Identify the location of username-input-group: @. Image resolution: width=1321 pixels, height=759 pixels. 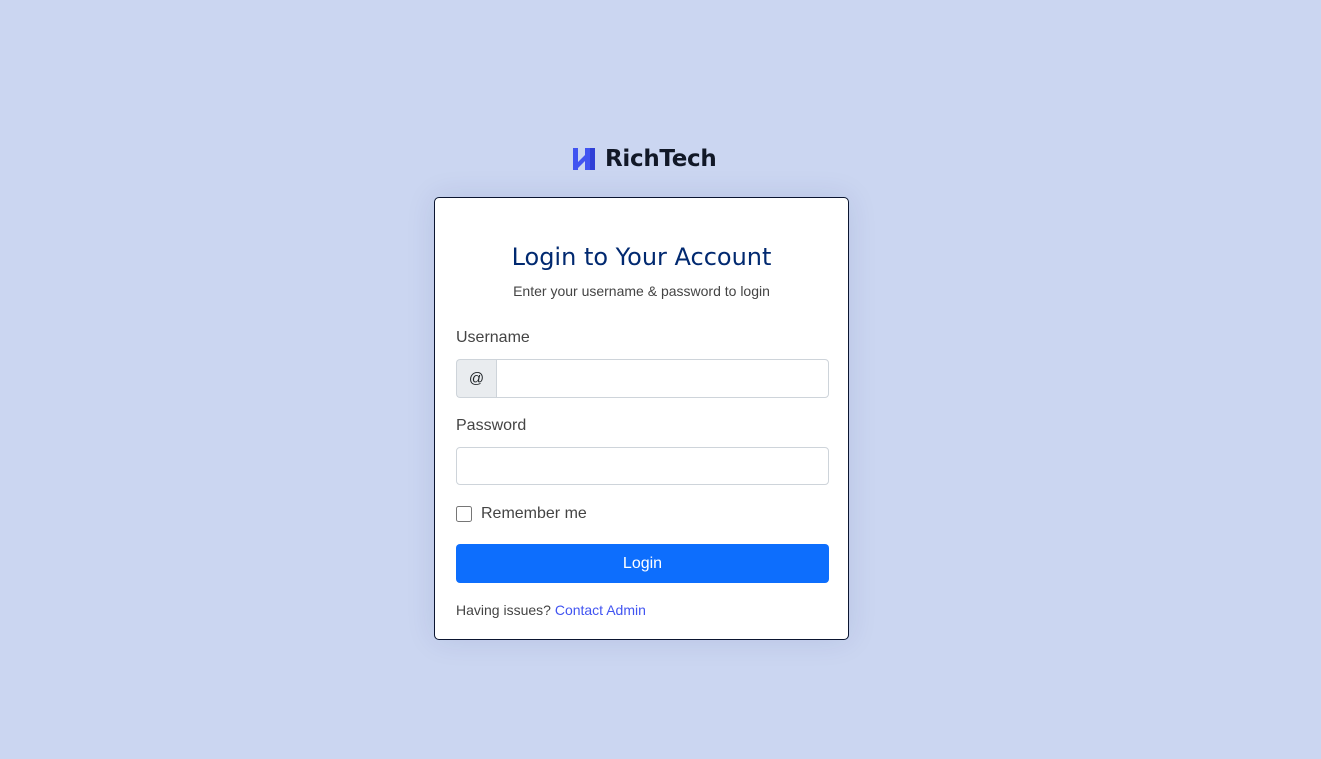
(642, 378).